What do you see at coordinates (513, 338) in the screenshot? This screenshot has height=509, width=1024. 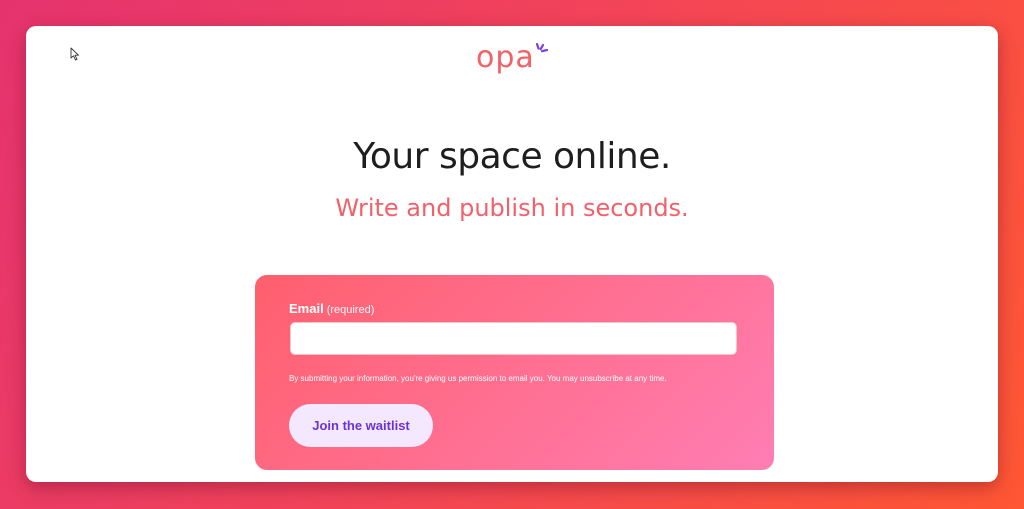 I see `email-input` at bounding box center [513, 338].